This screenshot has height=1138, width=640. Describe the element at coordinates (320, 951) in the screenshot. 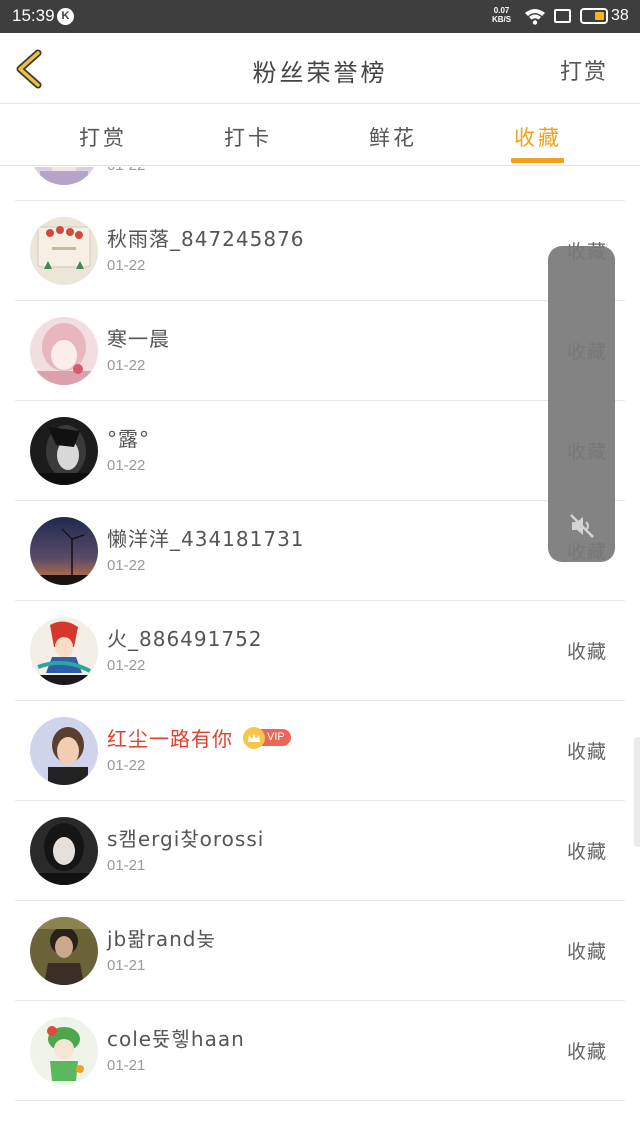

I see `list-item: jb뫎rand놎 01-21 收藏` at that location.